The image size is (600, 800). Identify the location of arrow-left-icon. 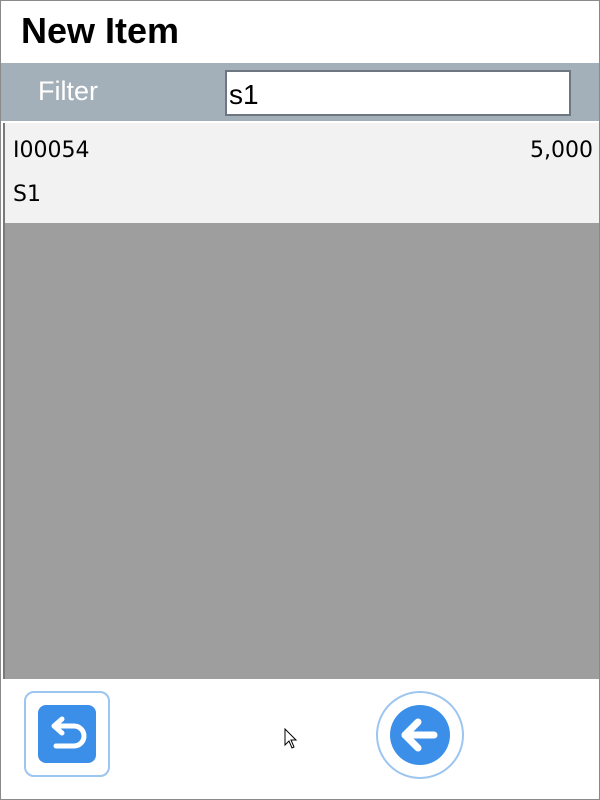
(419, 735).